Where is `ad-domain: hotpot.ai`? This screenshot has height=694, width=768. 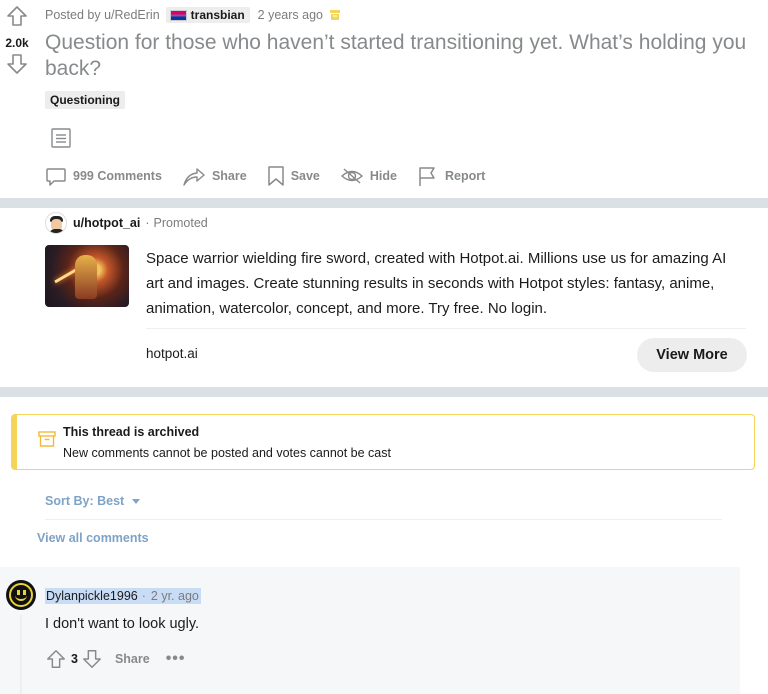
ad-domain: hotpot.ai is located at coordinates (172, 353).